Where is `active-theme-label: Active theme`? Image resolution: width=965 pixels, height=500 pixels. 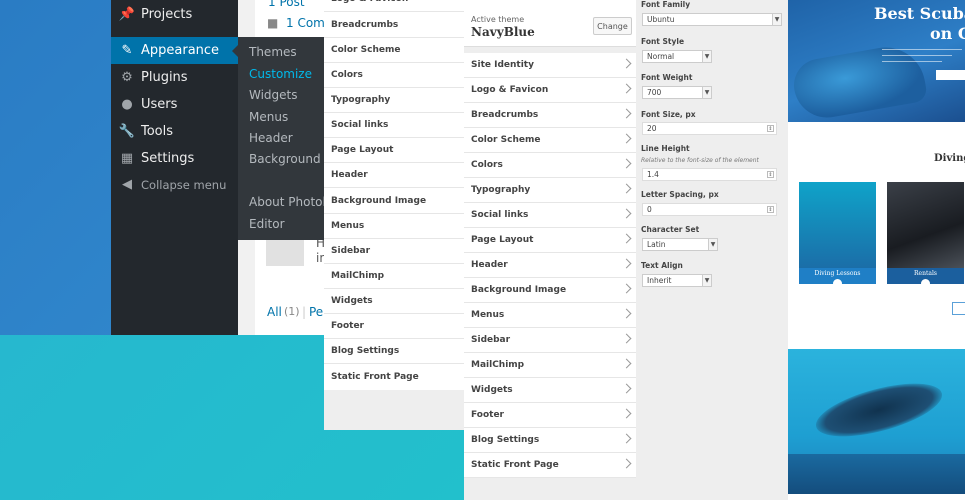
active-theme-label: Active theme is located at coordinates (498, 19).